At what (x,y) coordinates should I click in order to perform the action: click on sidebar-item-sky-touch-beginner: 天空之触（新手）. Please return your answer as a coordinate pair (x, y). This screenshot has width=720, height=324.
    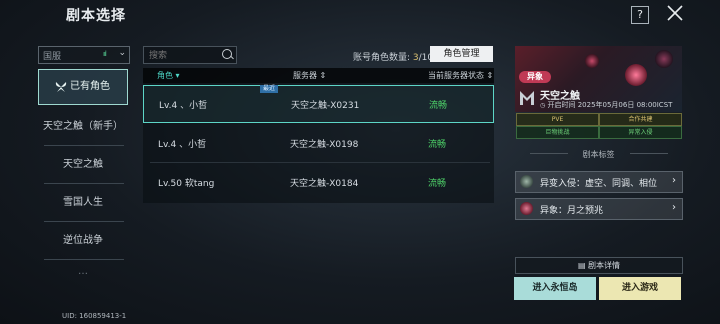
    Looking at the image, I should click on (83, 127).